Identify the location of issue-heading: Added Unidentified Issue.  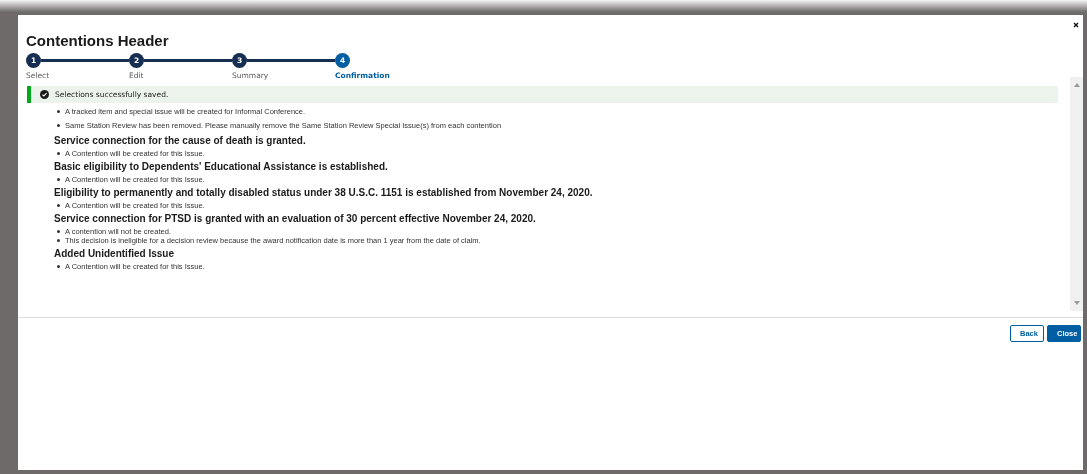
(114, 253).